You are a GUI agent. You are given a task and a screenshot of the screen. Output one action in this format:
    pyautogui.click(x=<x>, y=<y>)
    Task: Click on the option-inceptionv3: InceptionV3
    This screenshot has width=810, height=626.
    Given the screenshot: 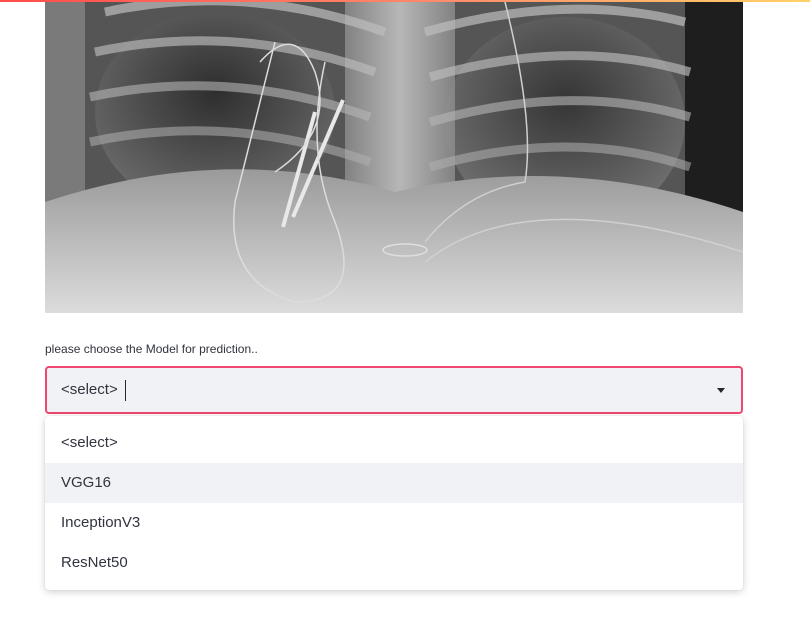 What is the action you would take?
    pyautogui.click(x=394, y=523)
    